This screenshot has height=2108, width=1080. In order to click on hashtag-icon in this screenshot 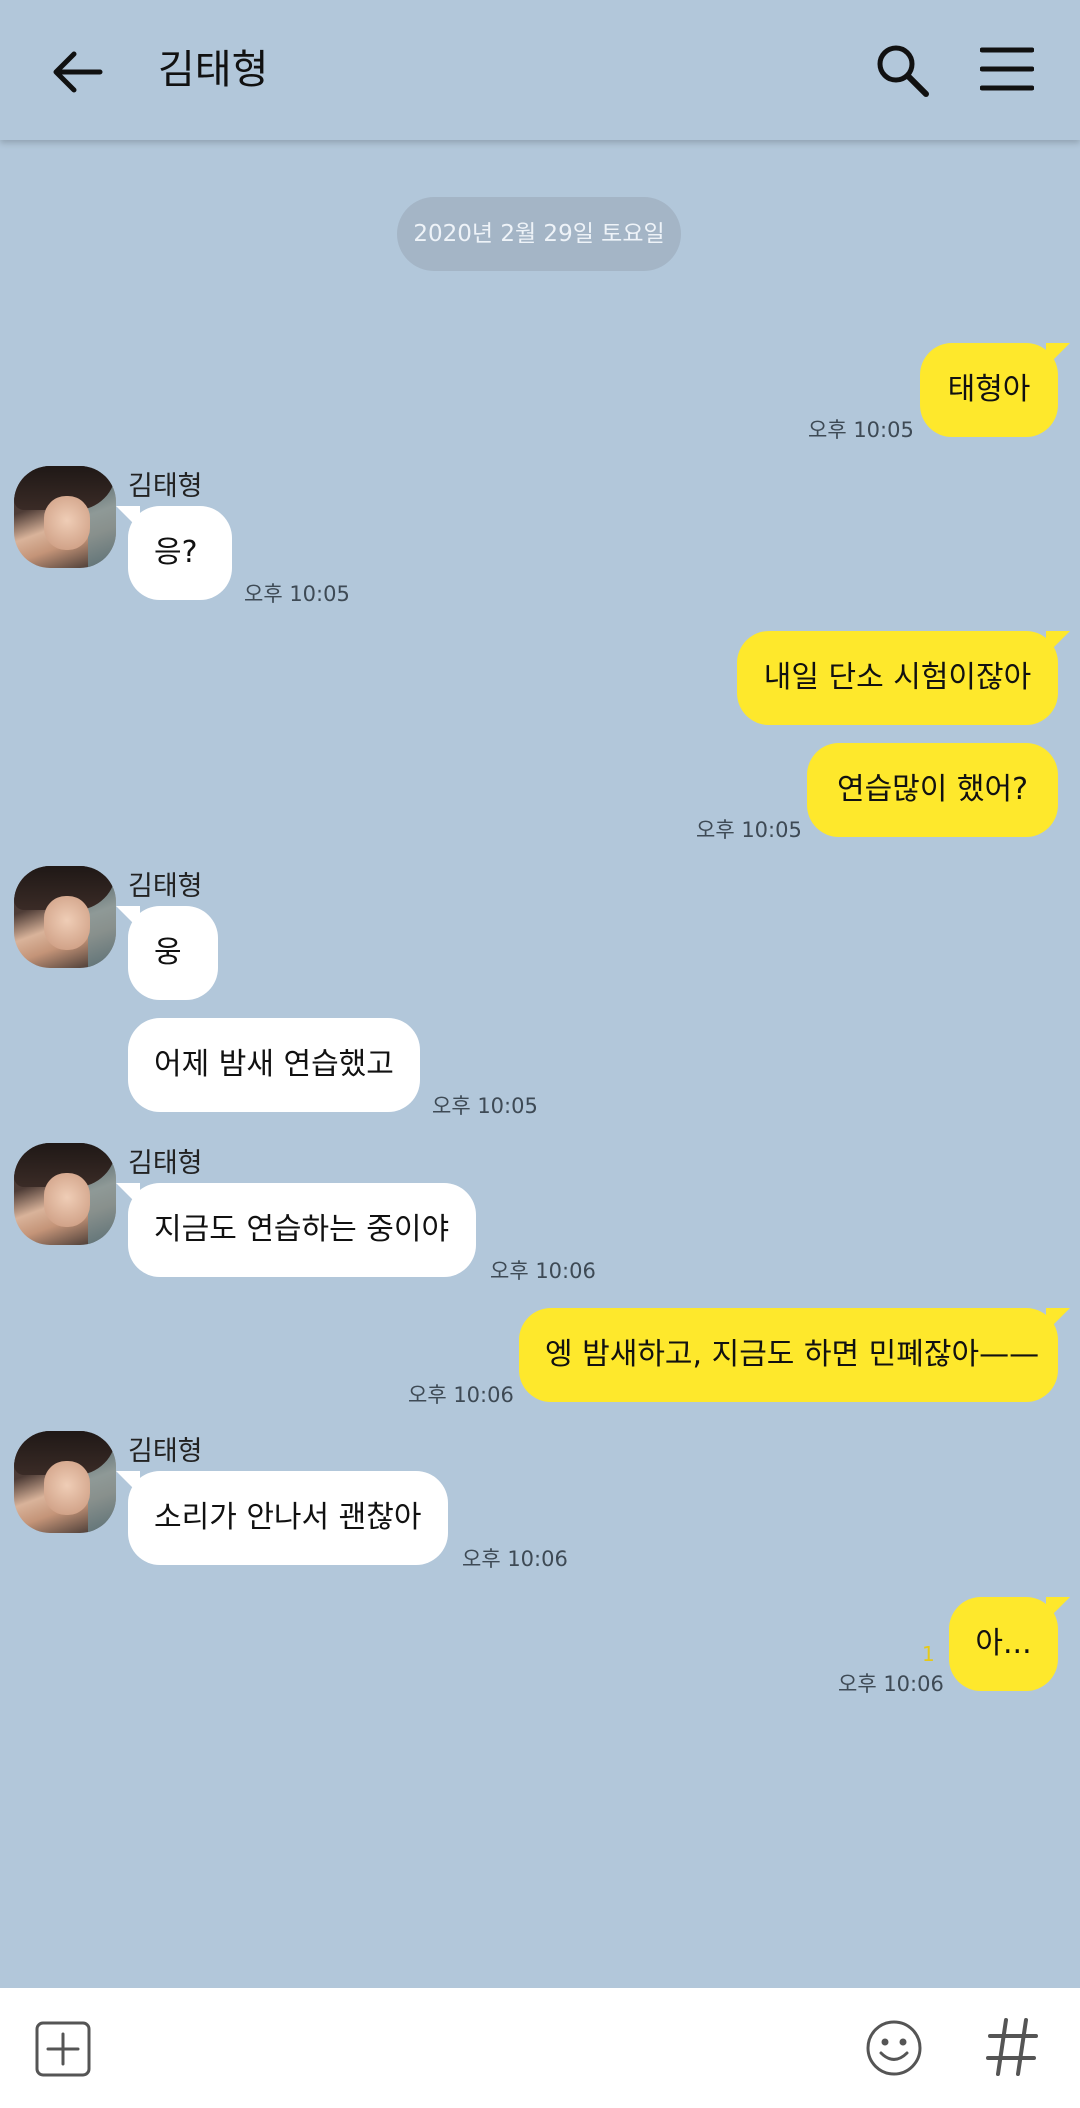, I will do `click(1012, 2047)`.